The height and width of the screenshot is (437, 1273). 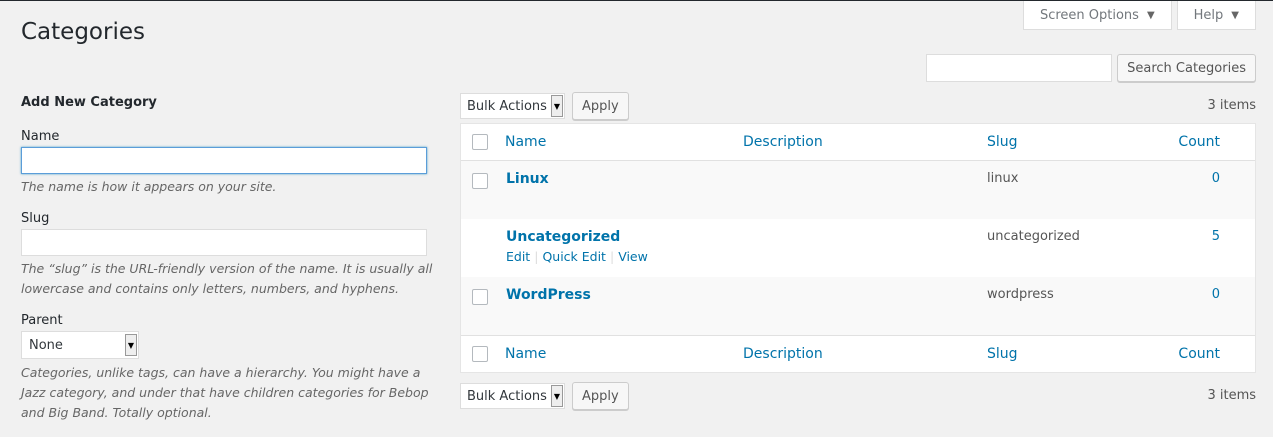 I want to click on name-input, so click(x=224, y=160).